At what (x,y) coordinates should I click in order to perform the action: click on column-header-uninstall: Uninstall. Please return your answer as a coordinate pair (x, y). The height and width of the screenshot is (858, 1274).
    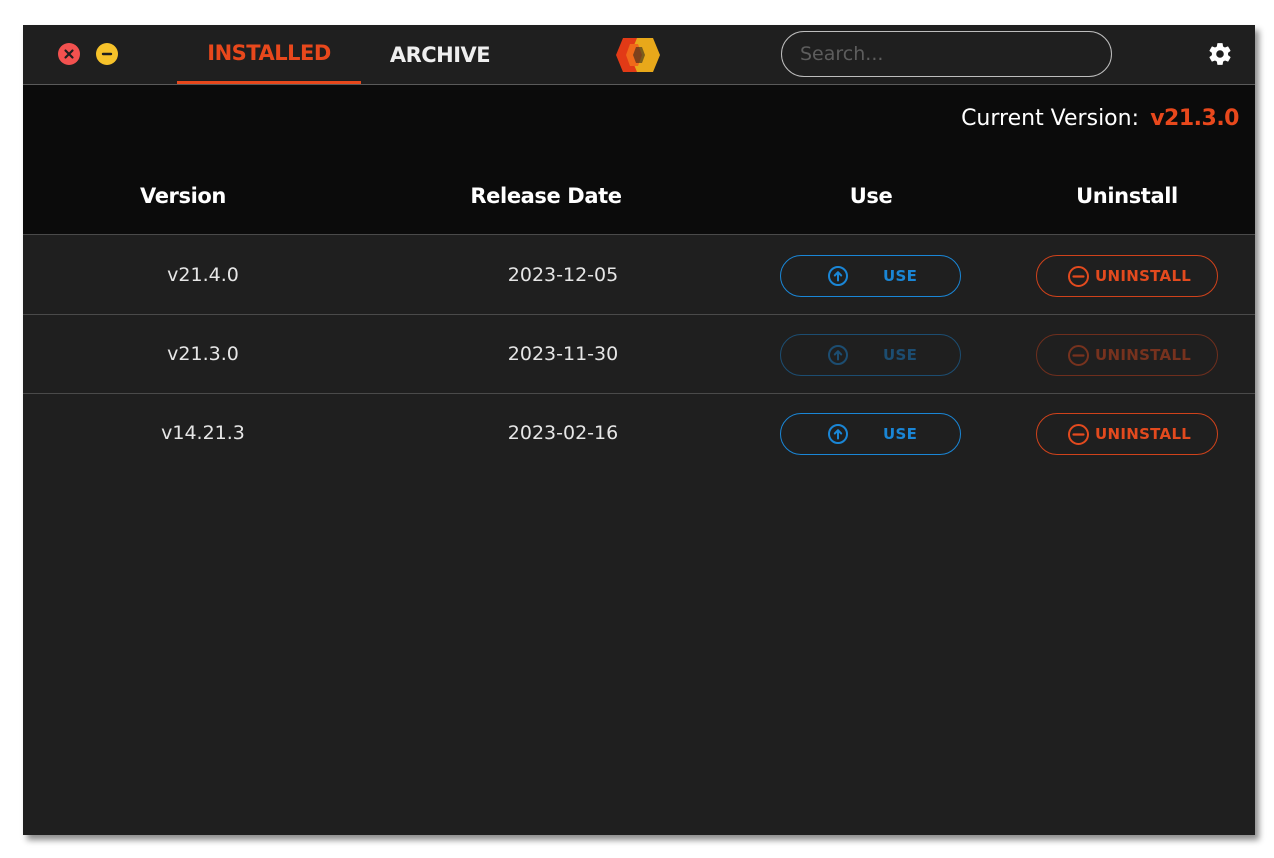
    Looking at the image, I should click on (1127, 196).